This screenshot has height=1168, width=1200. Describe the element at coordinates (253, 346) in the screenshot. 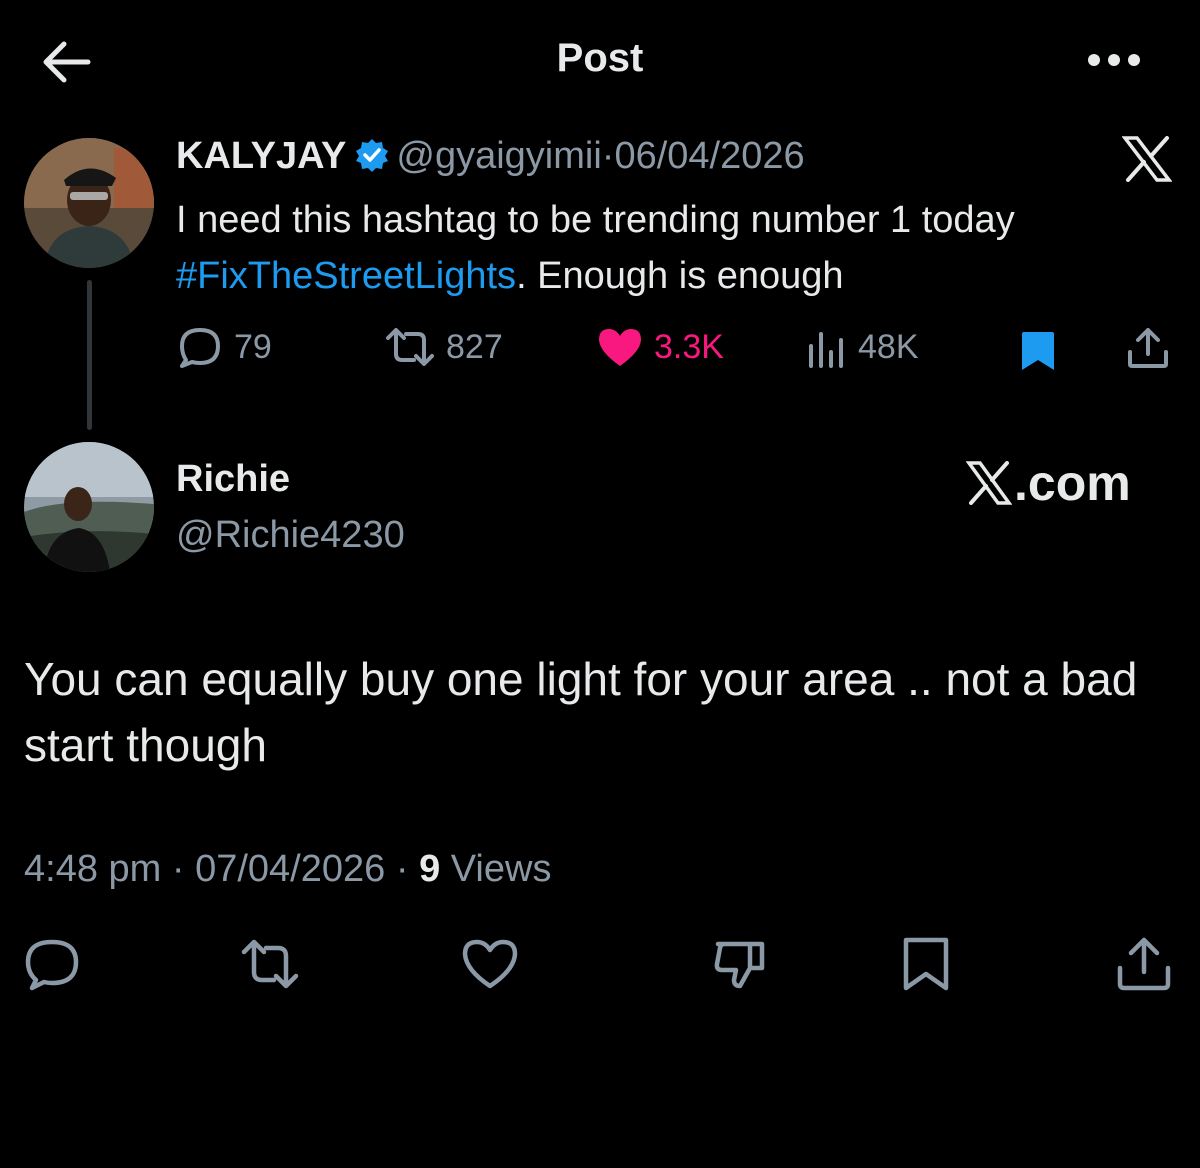

I see `reply-count: 79` at that location.